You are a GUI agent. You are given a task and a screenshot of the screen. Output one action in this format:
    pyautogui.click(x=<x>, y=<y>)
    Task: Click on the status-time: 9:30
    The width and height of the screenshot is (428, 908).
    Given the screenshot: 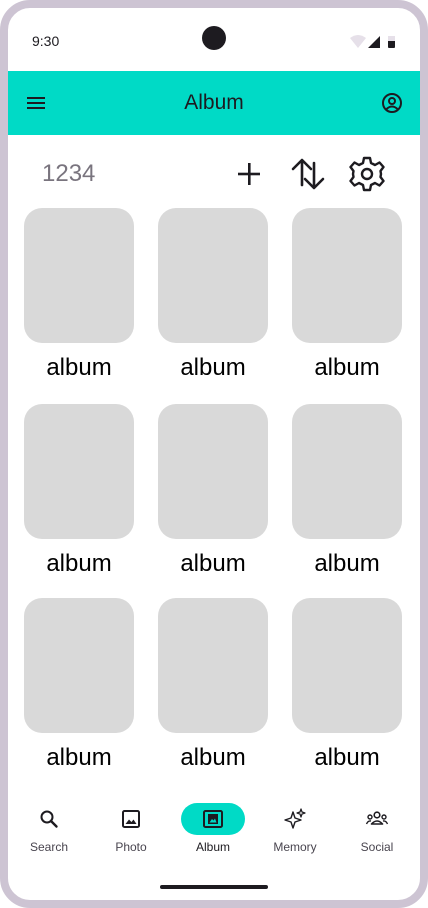 What is the action you would take?
    pyautogui.click(x=46, y=41)
    